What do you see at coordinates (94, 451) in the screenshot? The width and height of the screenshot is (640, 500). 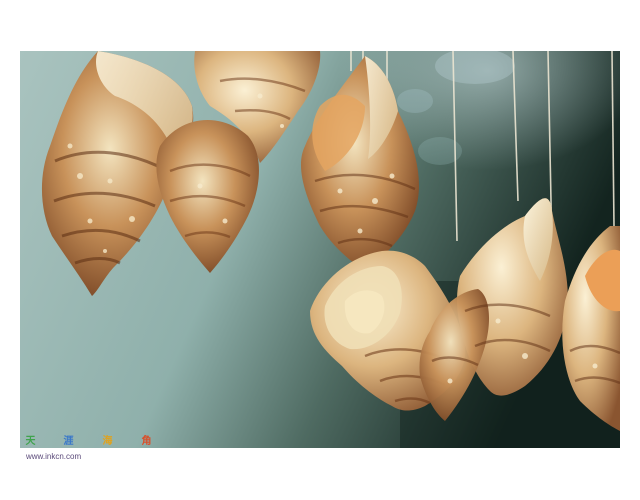 I see `watermark: 天 涯 海 角 www.inkcn.com` at bounding box center [94, 451].